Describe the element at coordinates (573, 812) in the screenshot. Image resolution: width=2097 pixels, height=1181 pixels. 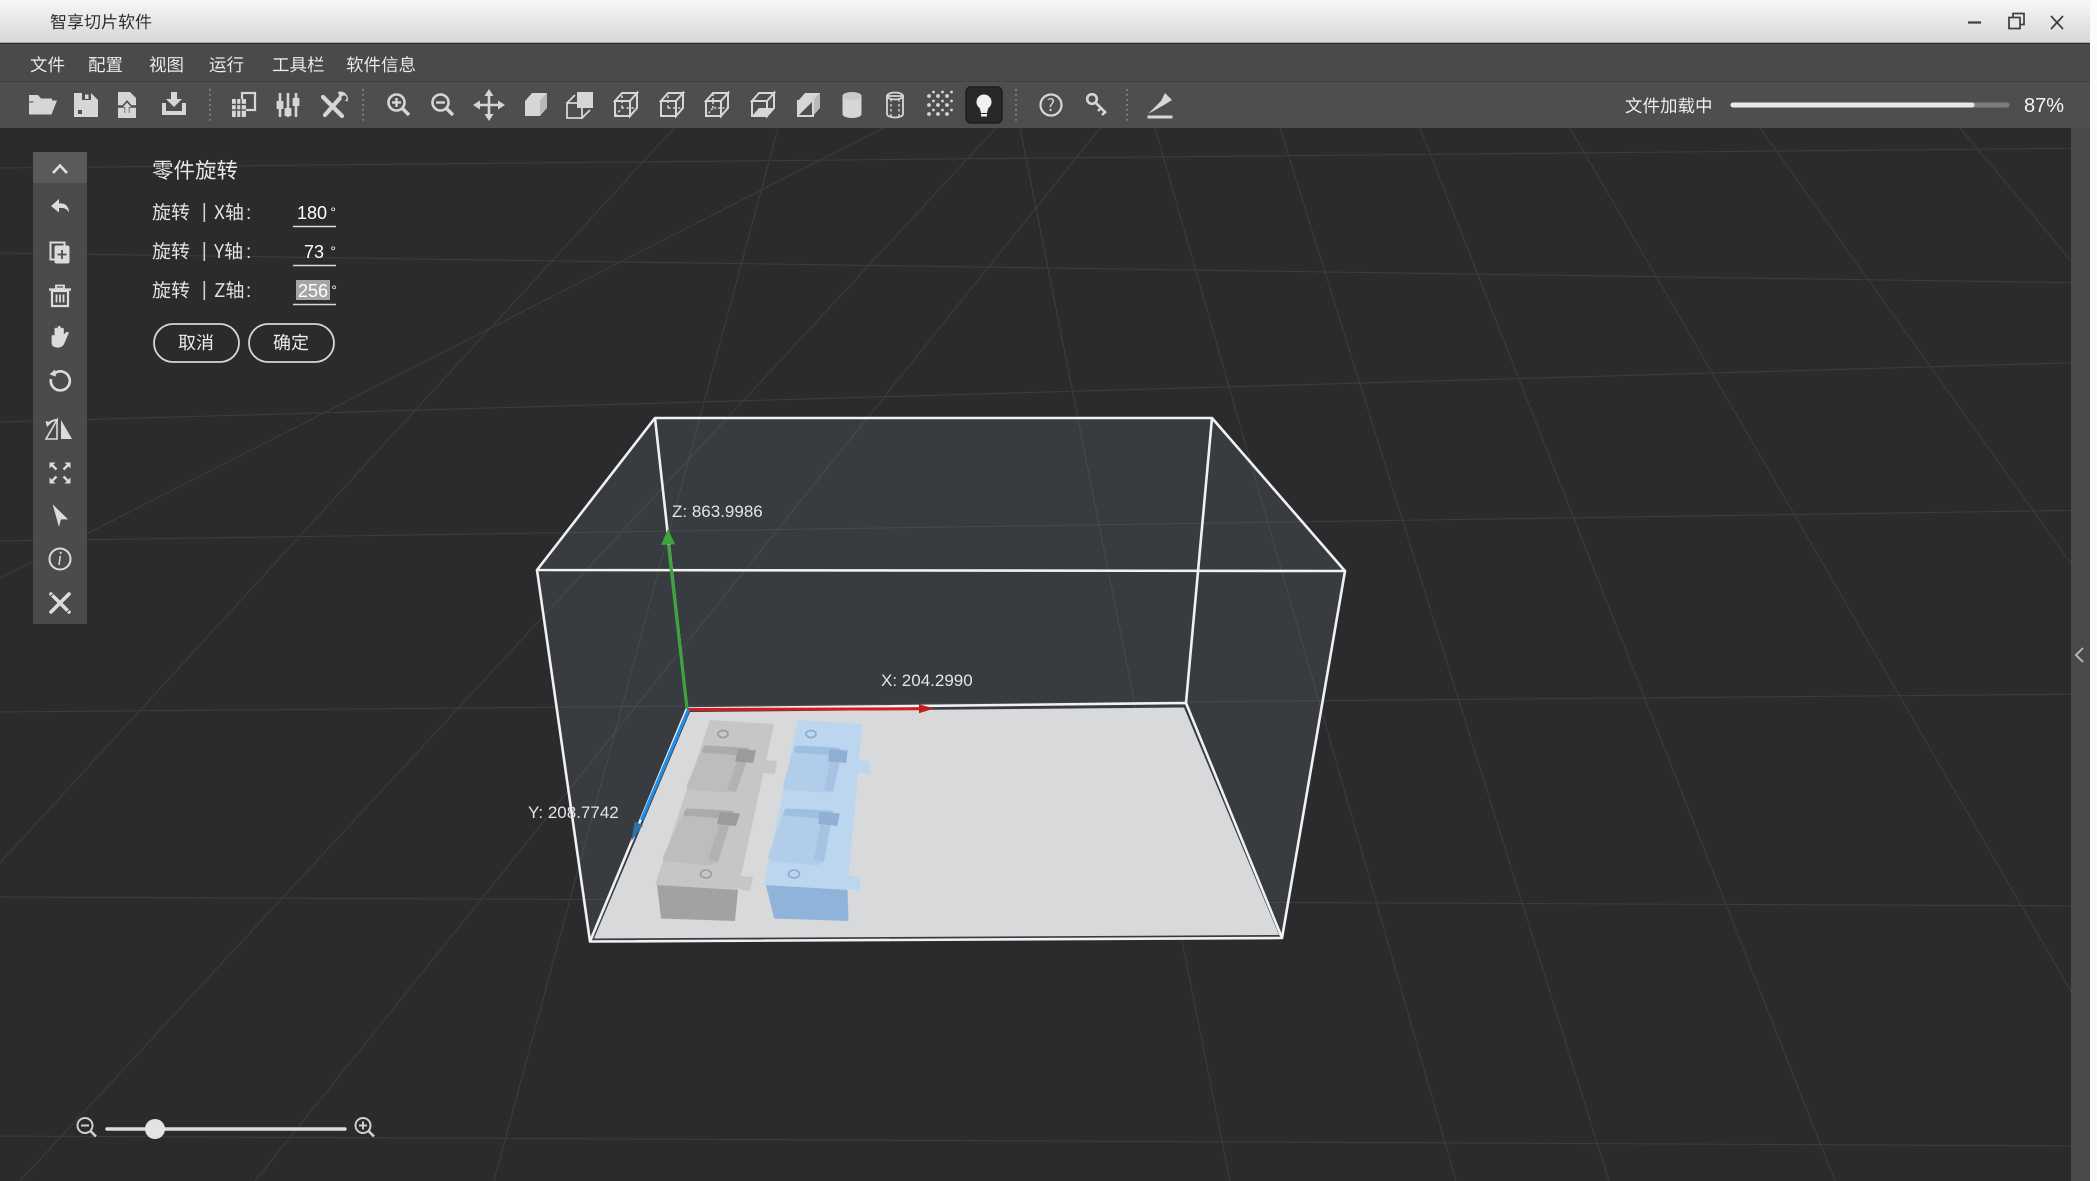
I see `svg-text: Y: 208.7742` at that location.